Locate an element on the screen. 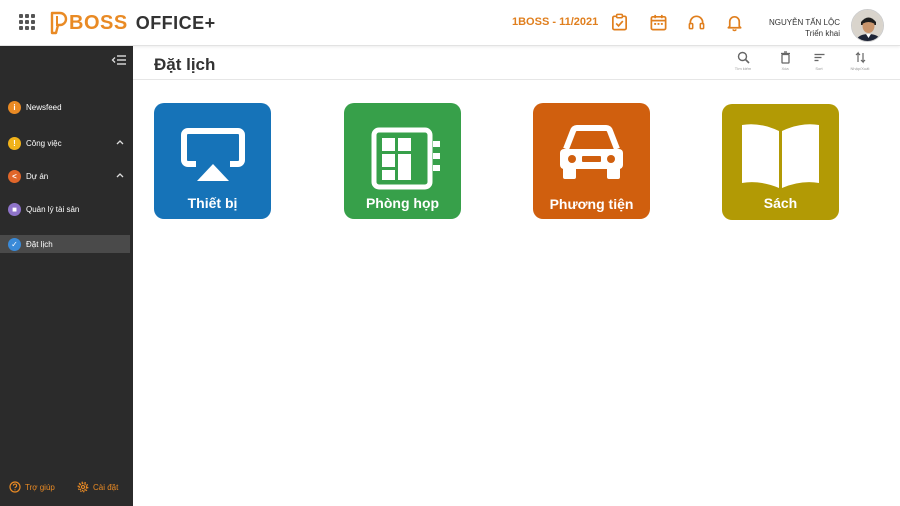 This screenshot has height=506, width=900. sort-icon is located at coordinates (819, 57).